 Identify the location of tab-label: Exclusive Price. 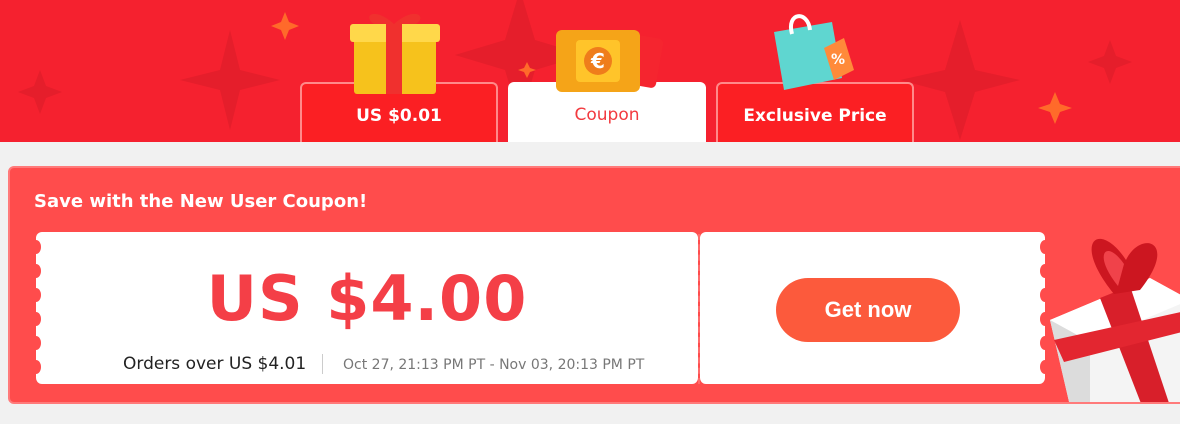
(815, 116).